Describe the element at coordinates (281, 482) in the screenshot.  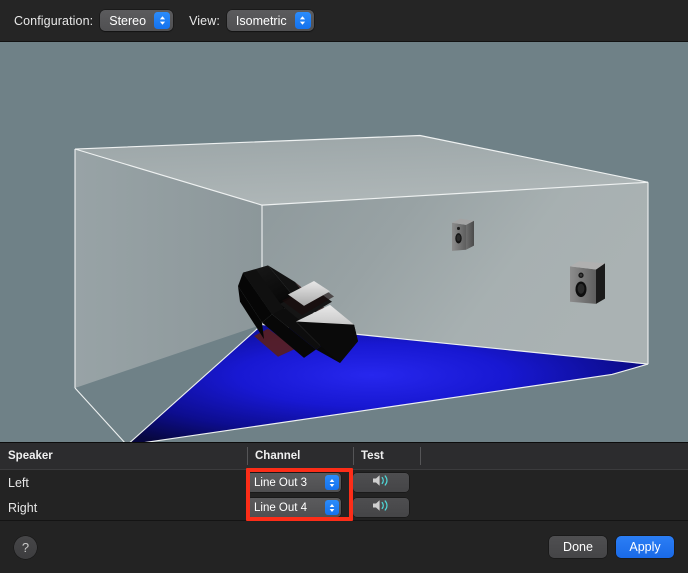
I see `channel-value: Line Out 3` at that location.